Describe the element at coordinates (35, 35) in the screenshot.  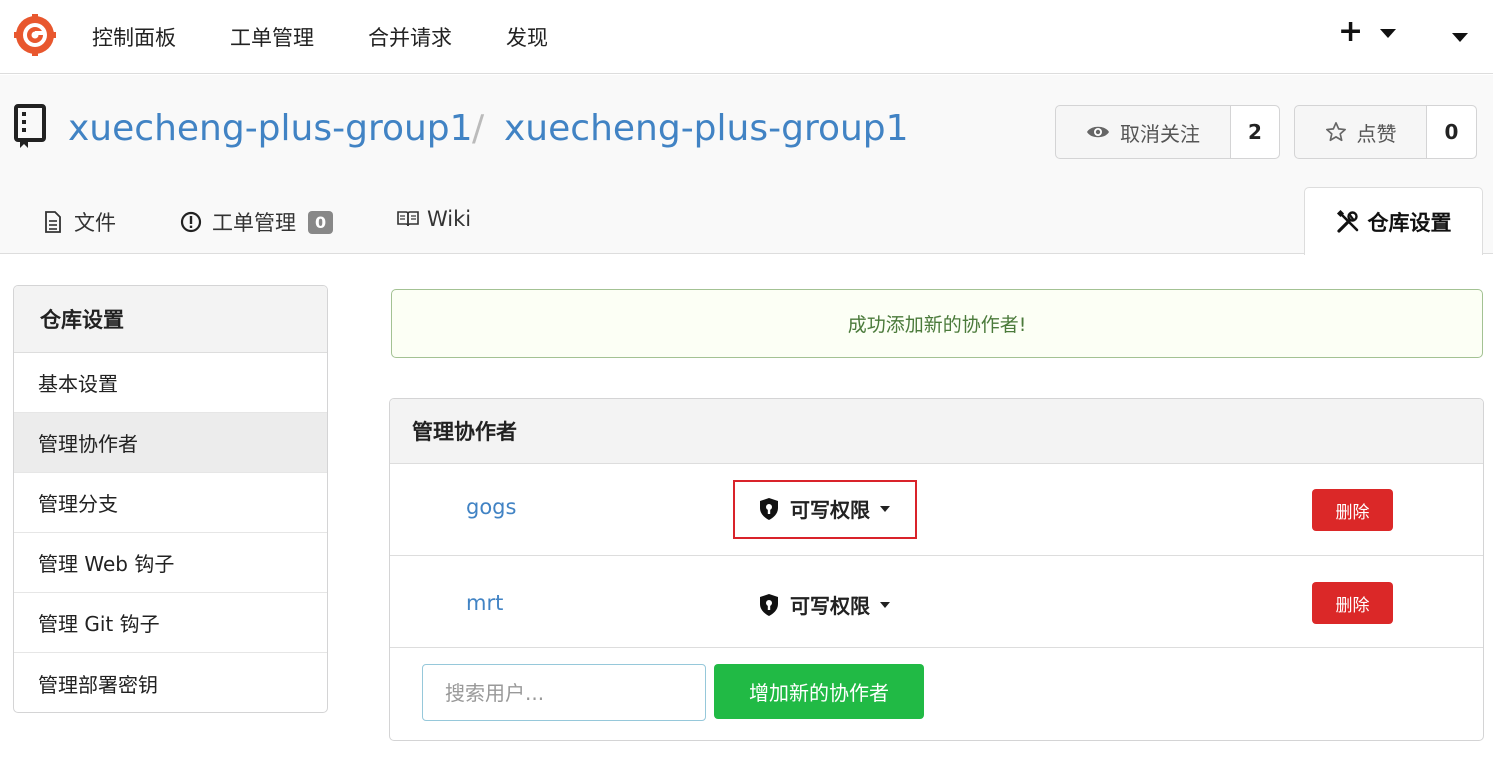
I see `gogs-logo-icon` at that location.